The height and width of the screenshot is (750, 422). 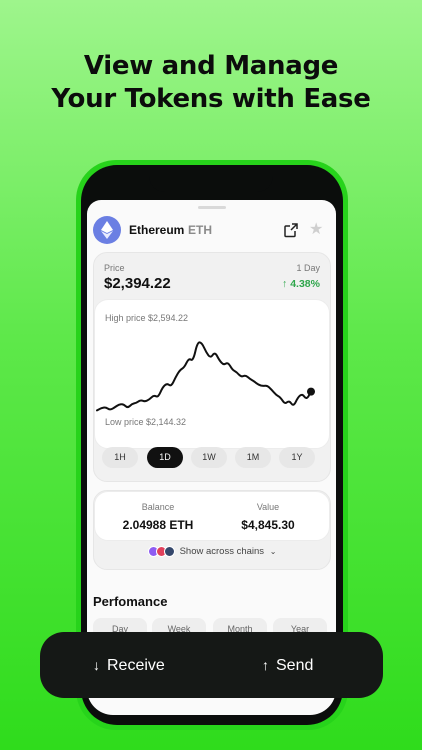 I want to click on time-range-selector: 1H 1D 1W 1M 1Y, so click(x=212, y=458).